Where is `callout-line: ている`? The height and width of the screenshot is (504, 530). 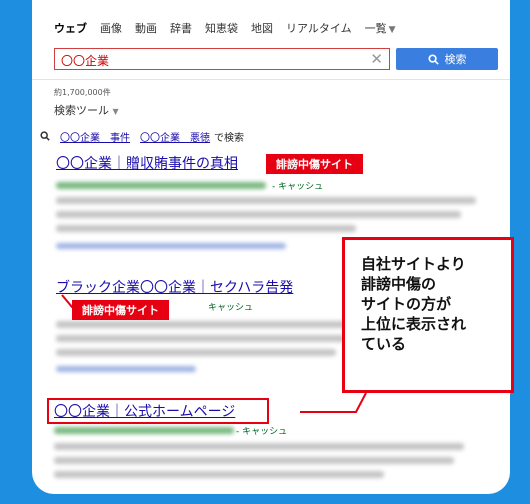 callout-line: ている is located at coordinates (384, 344).